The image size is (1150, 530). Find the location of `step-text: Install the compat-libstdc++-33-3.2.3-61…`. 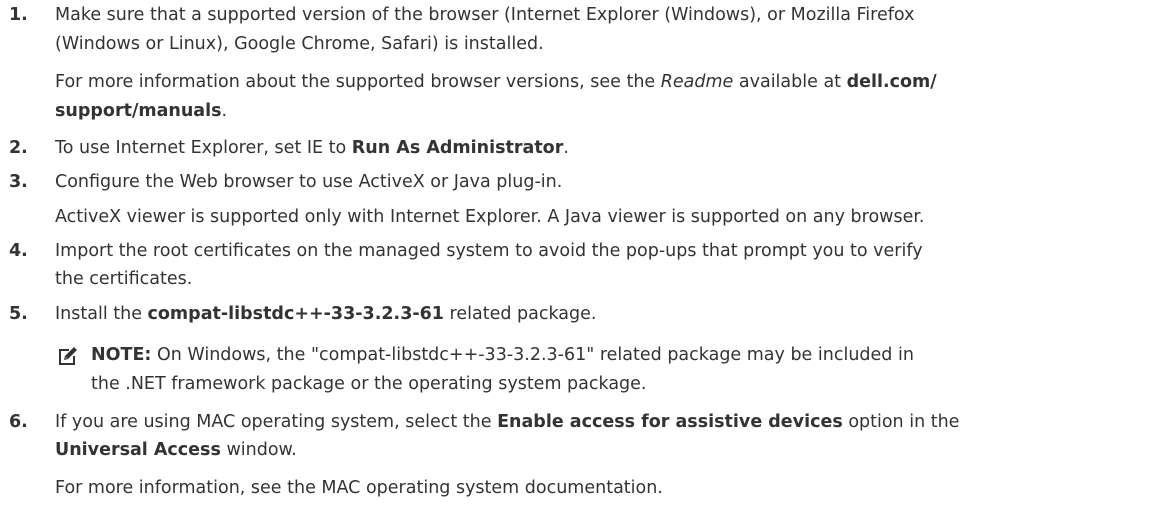

step-text: Install the compat-libstdc++-33-3.2.3-61… is located at coordinates (326, 314).